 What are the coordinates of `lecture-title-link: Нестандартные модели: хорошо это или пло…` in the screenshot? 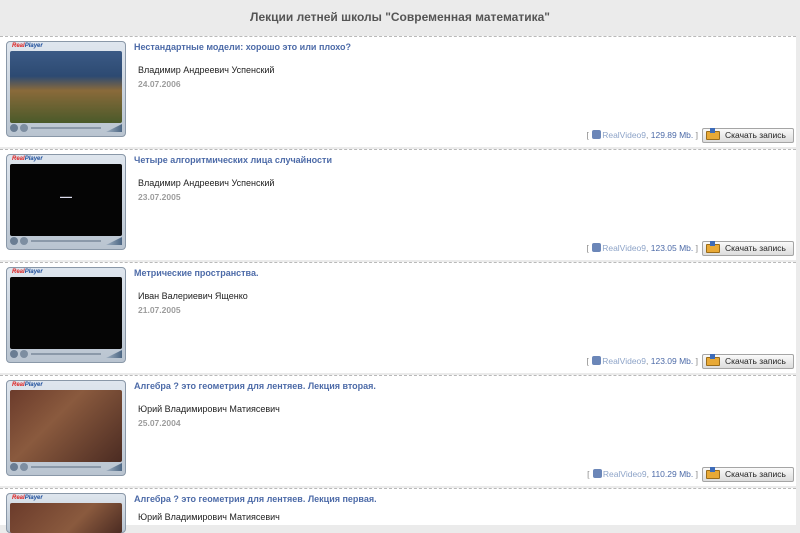 It's located at (242, 47).